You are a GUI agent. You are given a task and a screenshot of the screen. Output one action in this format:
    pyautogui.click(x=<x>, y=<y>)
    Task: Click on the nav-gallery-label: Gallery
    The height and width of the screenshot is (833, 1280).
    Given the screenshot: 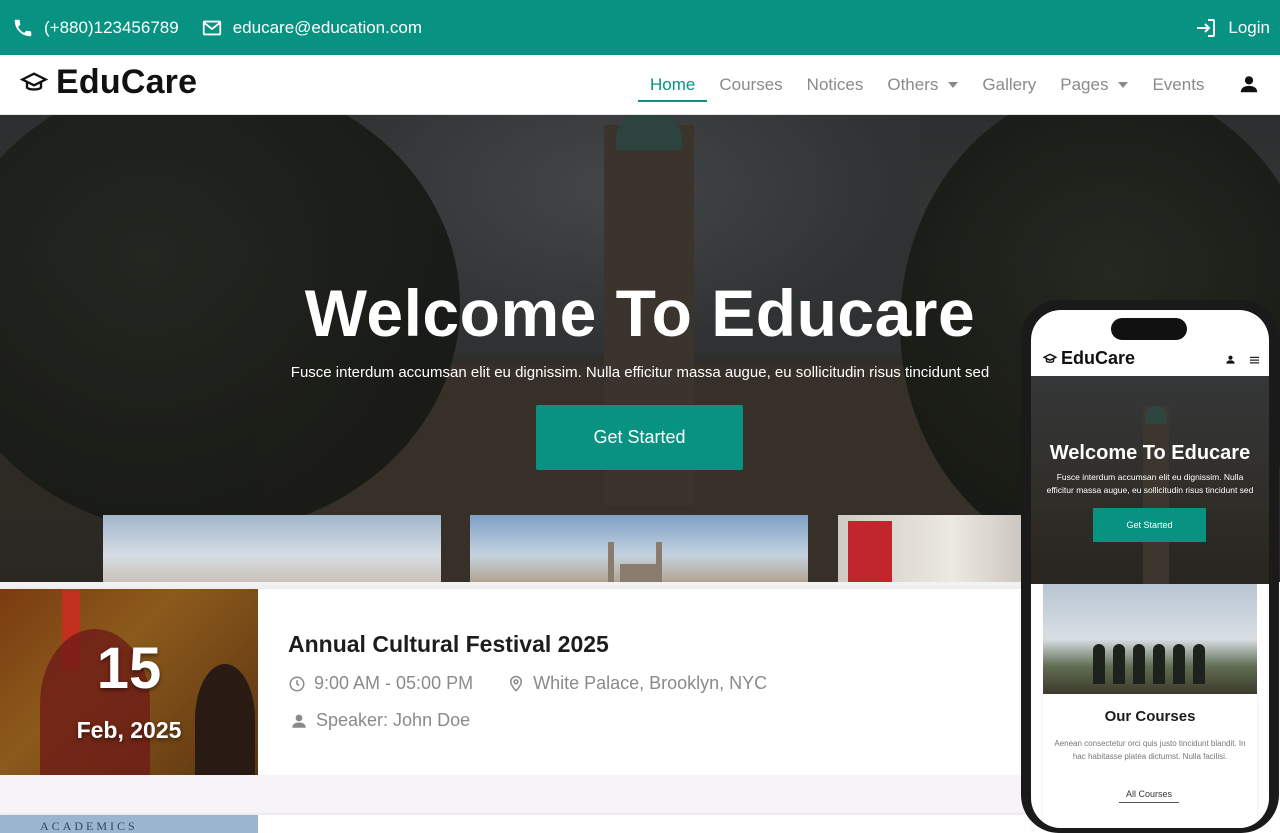 What is the action you would take?
    pyautogui.click(x=1009, y=84)
    